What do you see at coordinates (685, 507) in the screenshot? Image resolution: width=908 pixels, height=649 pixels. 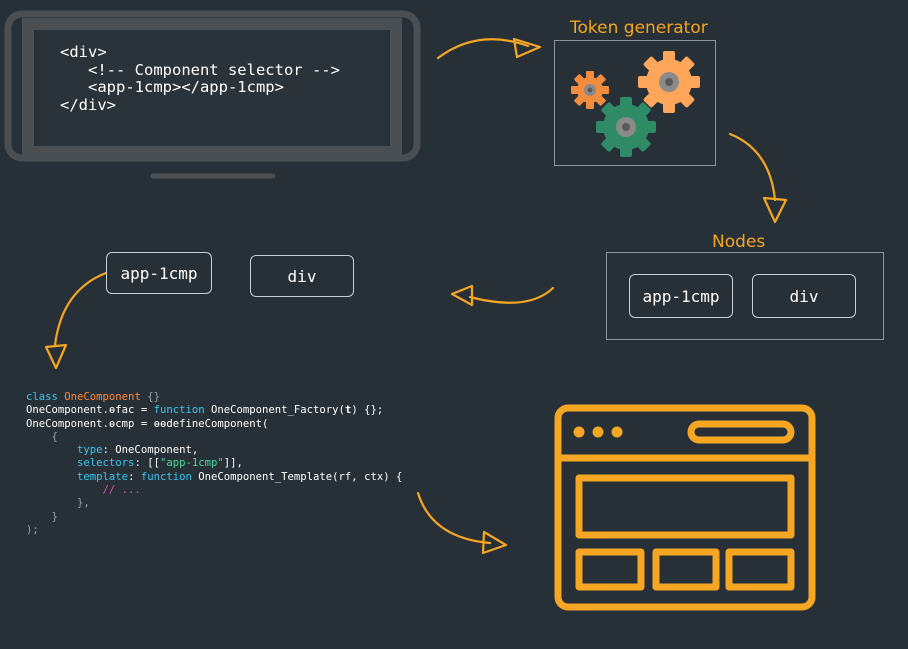 I see `browser-window-icon` at bounding box center [685, 507].